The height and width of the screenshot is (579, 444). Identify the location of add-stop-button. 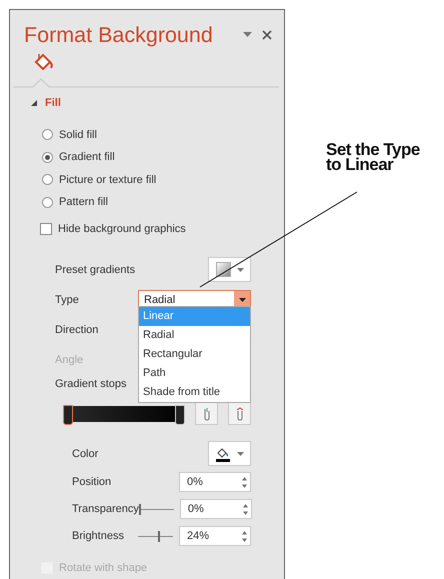
(206, 413).